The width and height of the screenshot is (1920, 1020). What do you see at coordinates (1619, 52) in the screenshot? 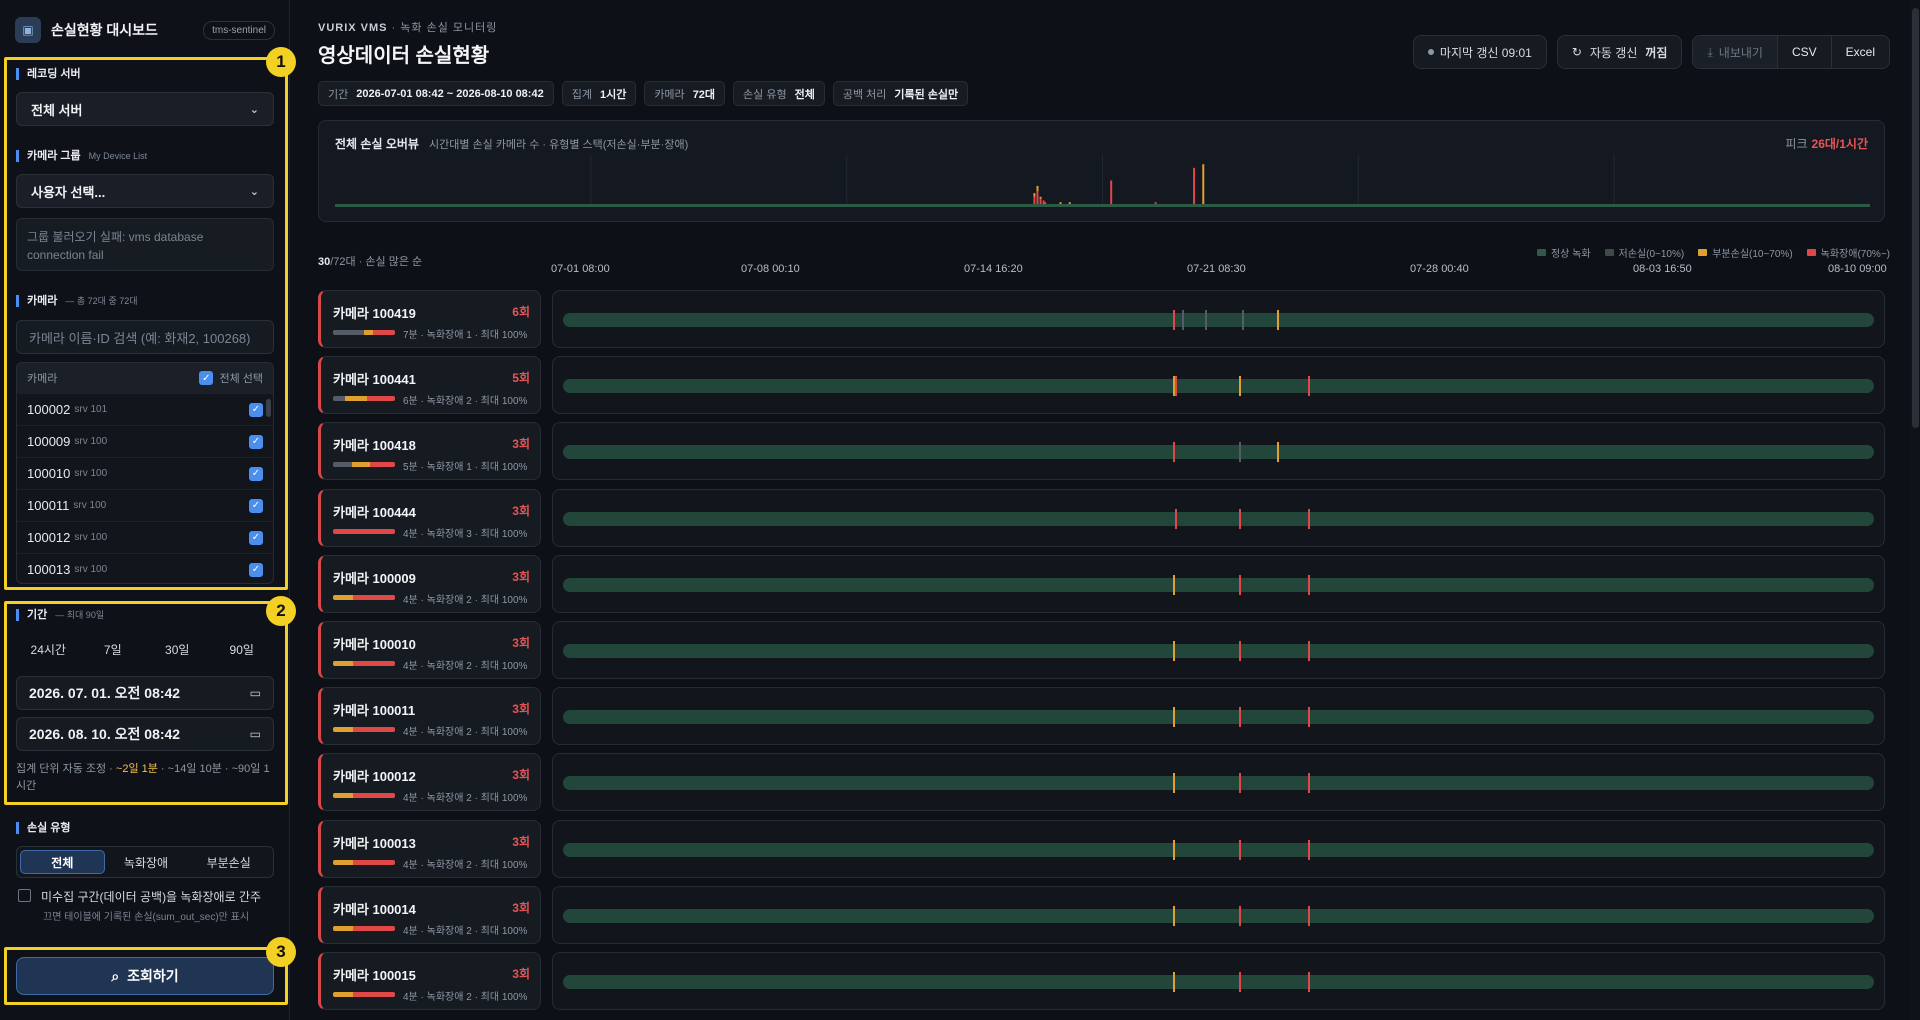
I see `auto-refresh-toggle: ↻ 자동 갱신 꺼짐` at bounding box center [1619, 52].